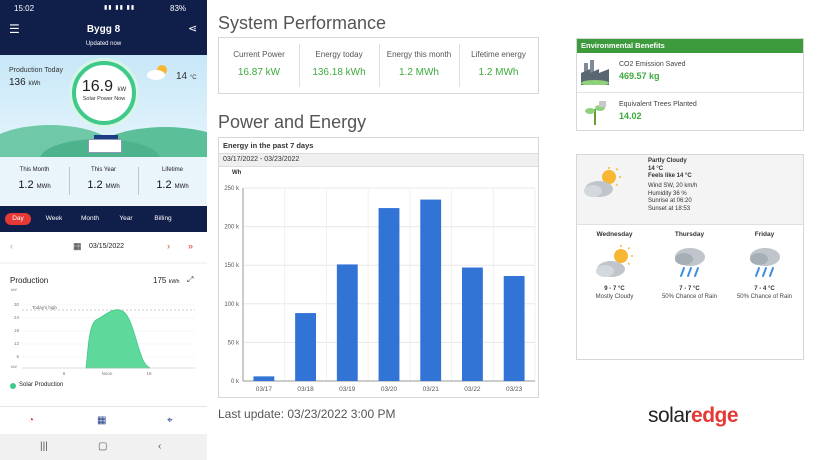 The width and height of the screenshot is (818, 460). What do you see at coordinates (259, 65) in the screenshot?
I see `kpi-current-power: Current Power 16.87 kW` at bounding box center [259, 65].